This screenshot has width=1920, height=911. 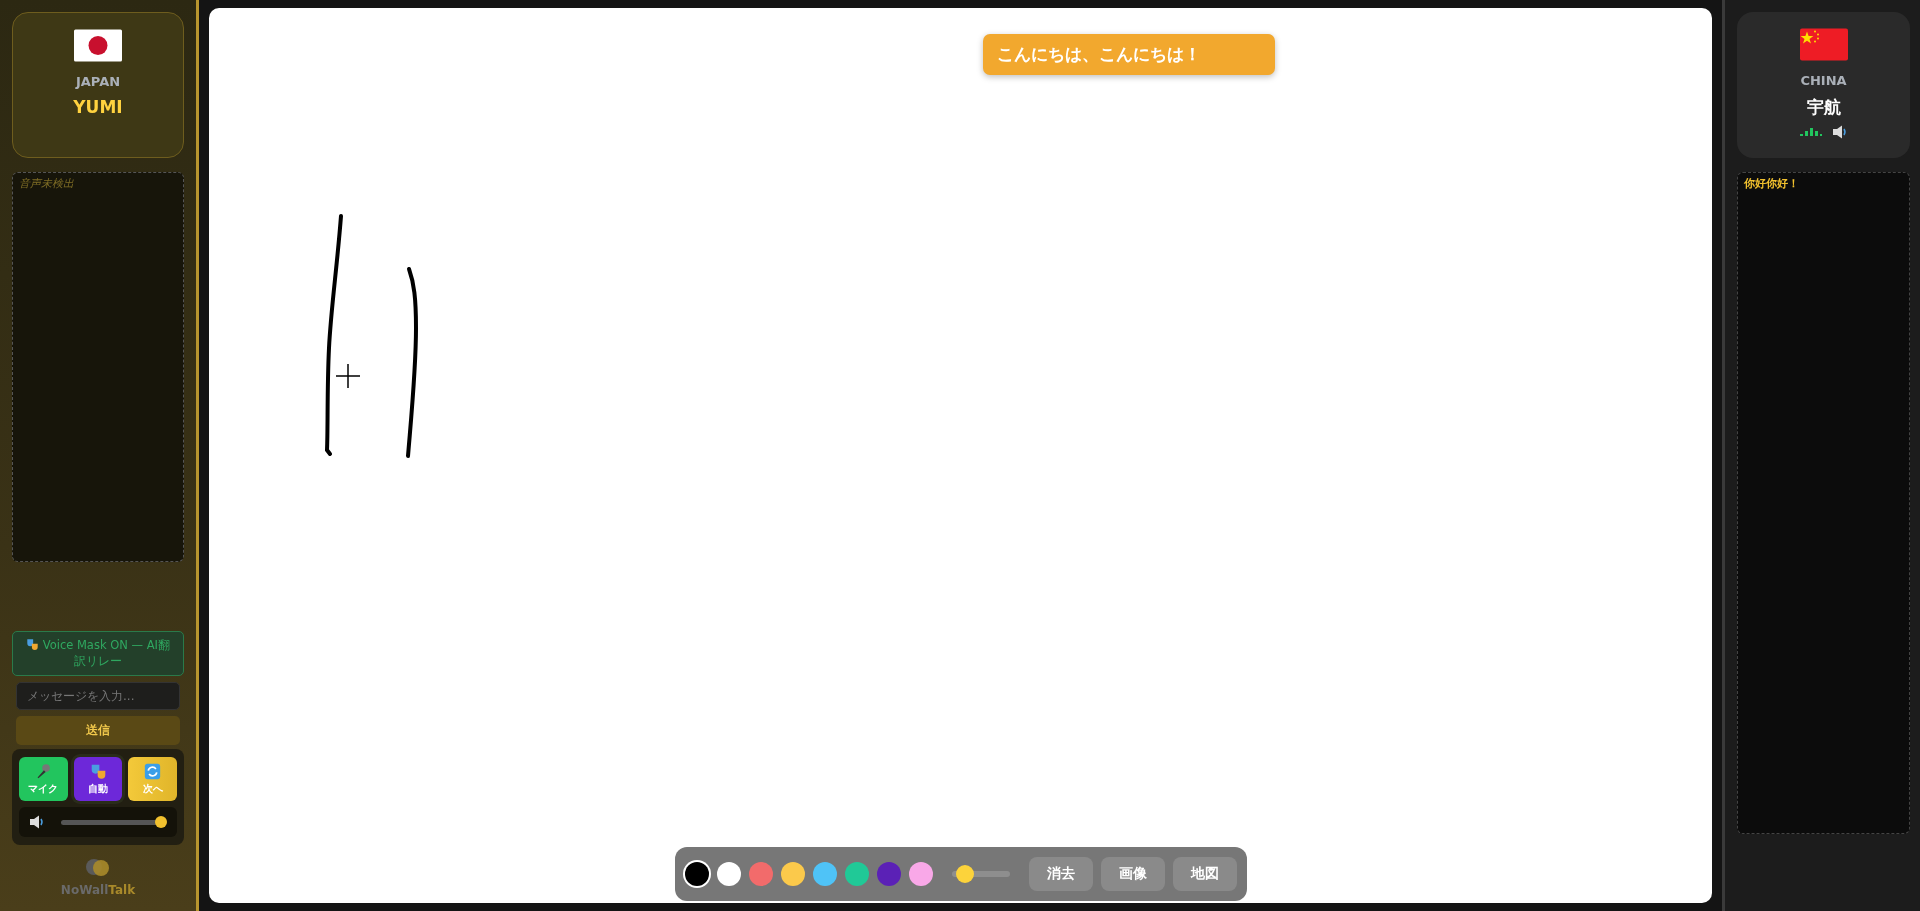 What do you see at coordinates (98, 653) in the screenshot?
I see `voice-mask-status: Voice Mask ON — AI翻訳リレー` at bounding box center [98, 653].